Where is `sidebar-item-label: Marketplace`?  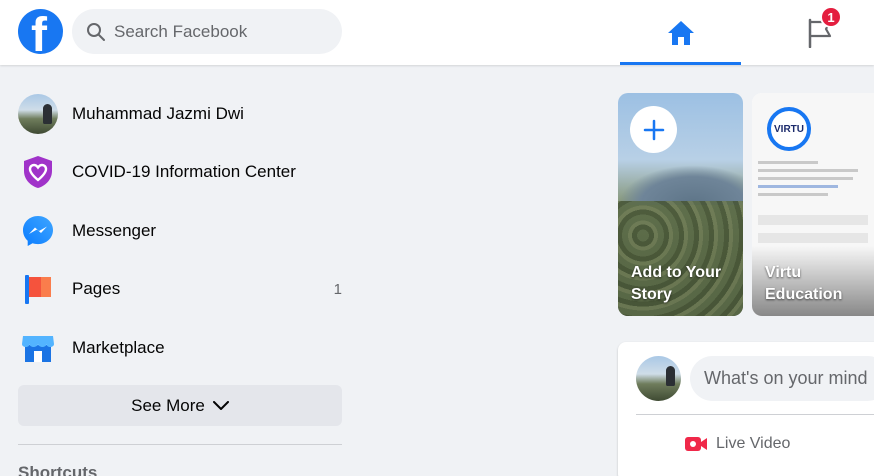
sidebar-item-label: Marketplace is located at coordinates (118, 347).